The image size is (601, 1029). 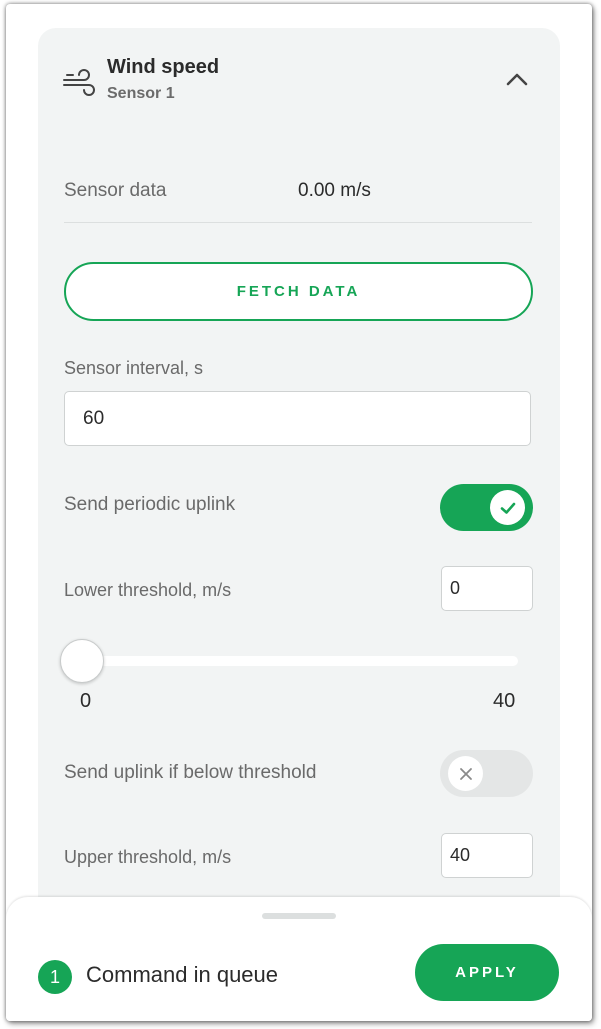 I want to click on periodic-uplink-toggle, so click(x=486, y=507).